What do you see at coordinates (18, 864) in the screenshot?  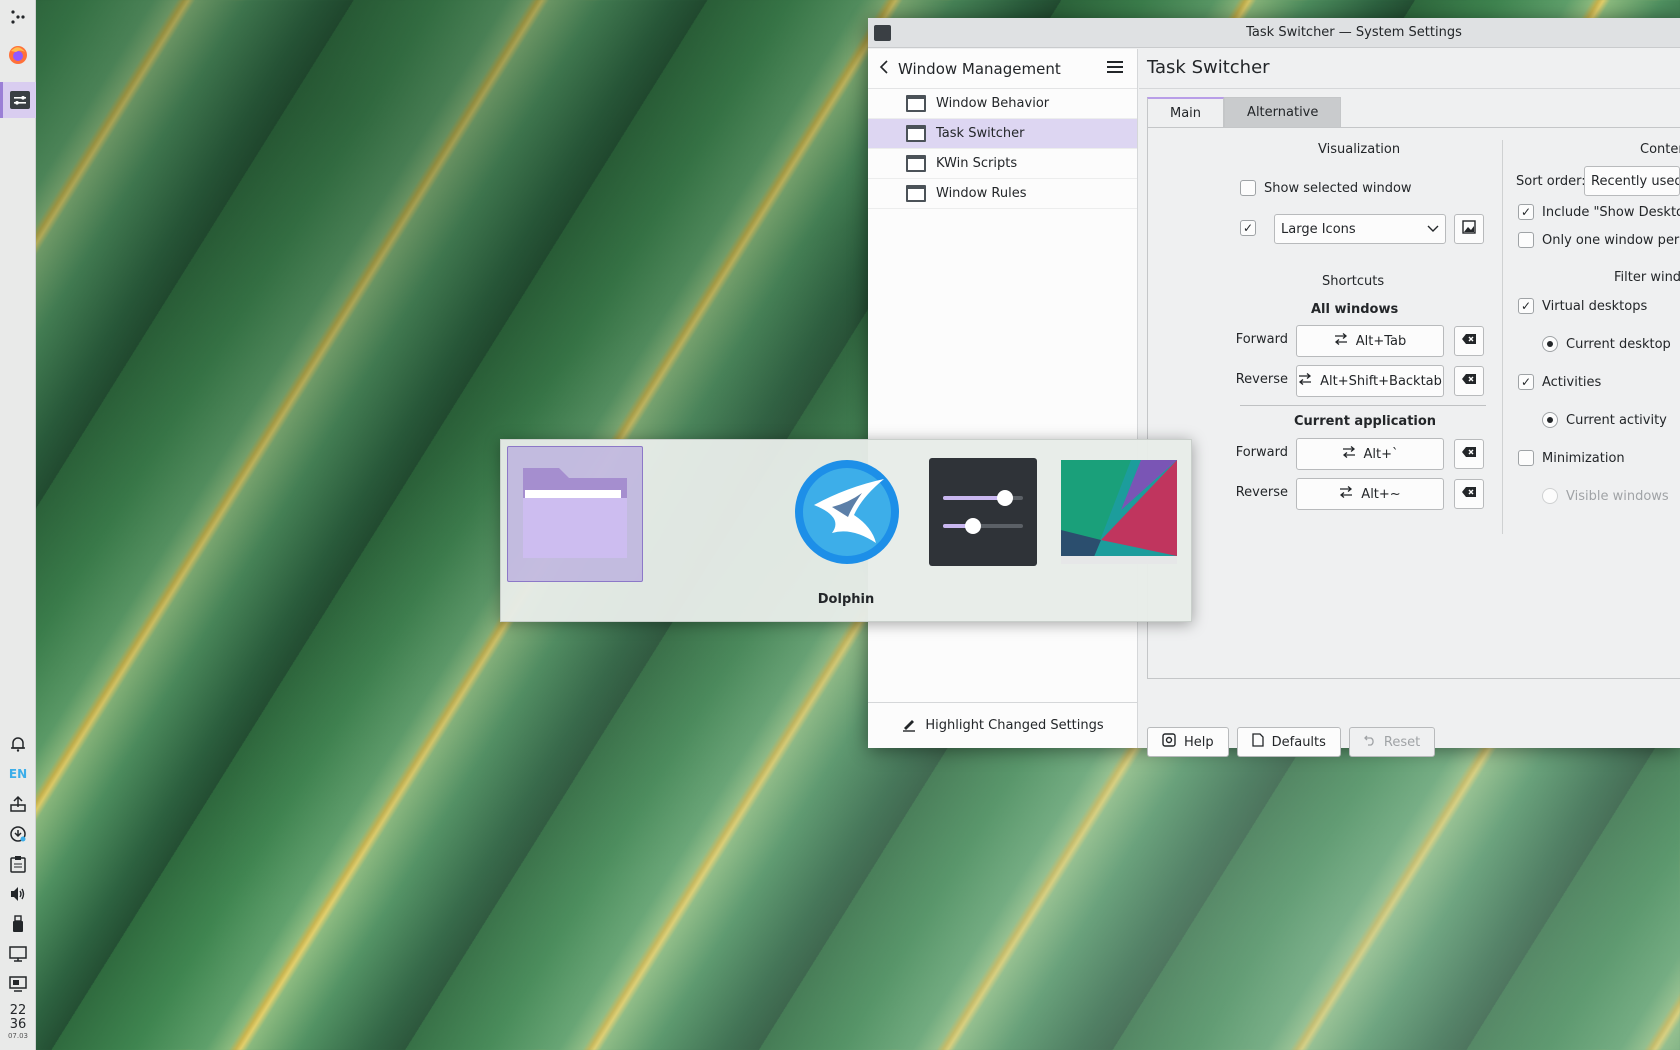 I see `clipboard-icon` at bounding box center [18, 864].